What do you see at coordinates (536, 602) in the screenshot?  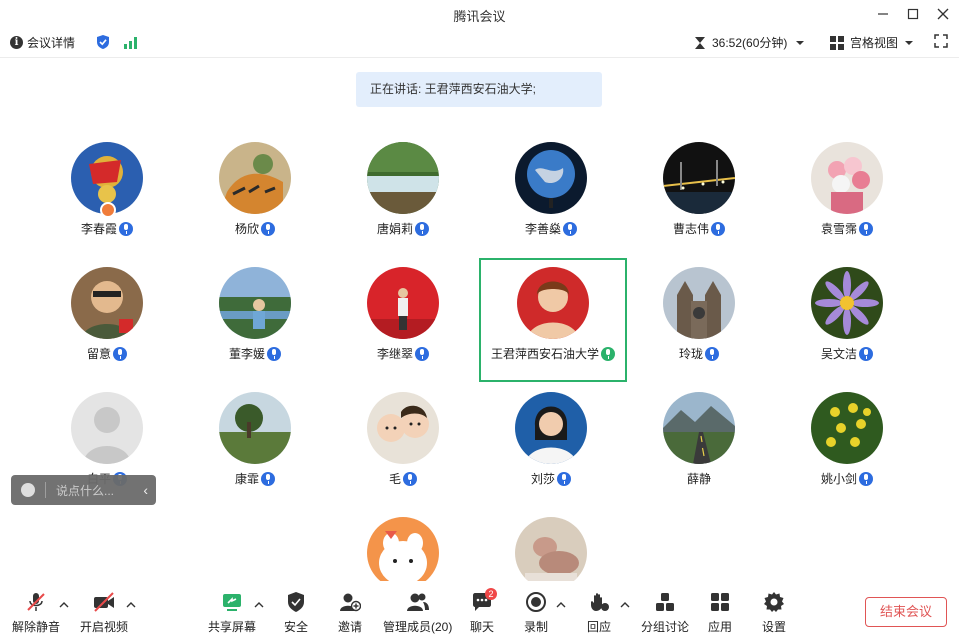 I see `record-icon` at bounding box center [536, 602].